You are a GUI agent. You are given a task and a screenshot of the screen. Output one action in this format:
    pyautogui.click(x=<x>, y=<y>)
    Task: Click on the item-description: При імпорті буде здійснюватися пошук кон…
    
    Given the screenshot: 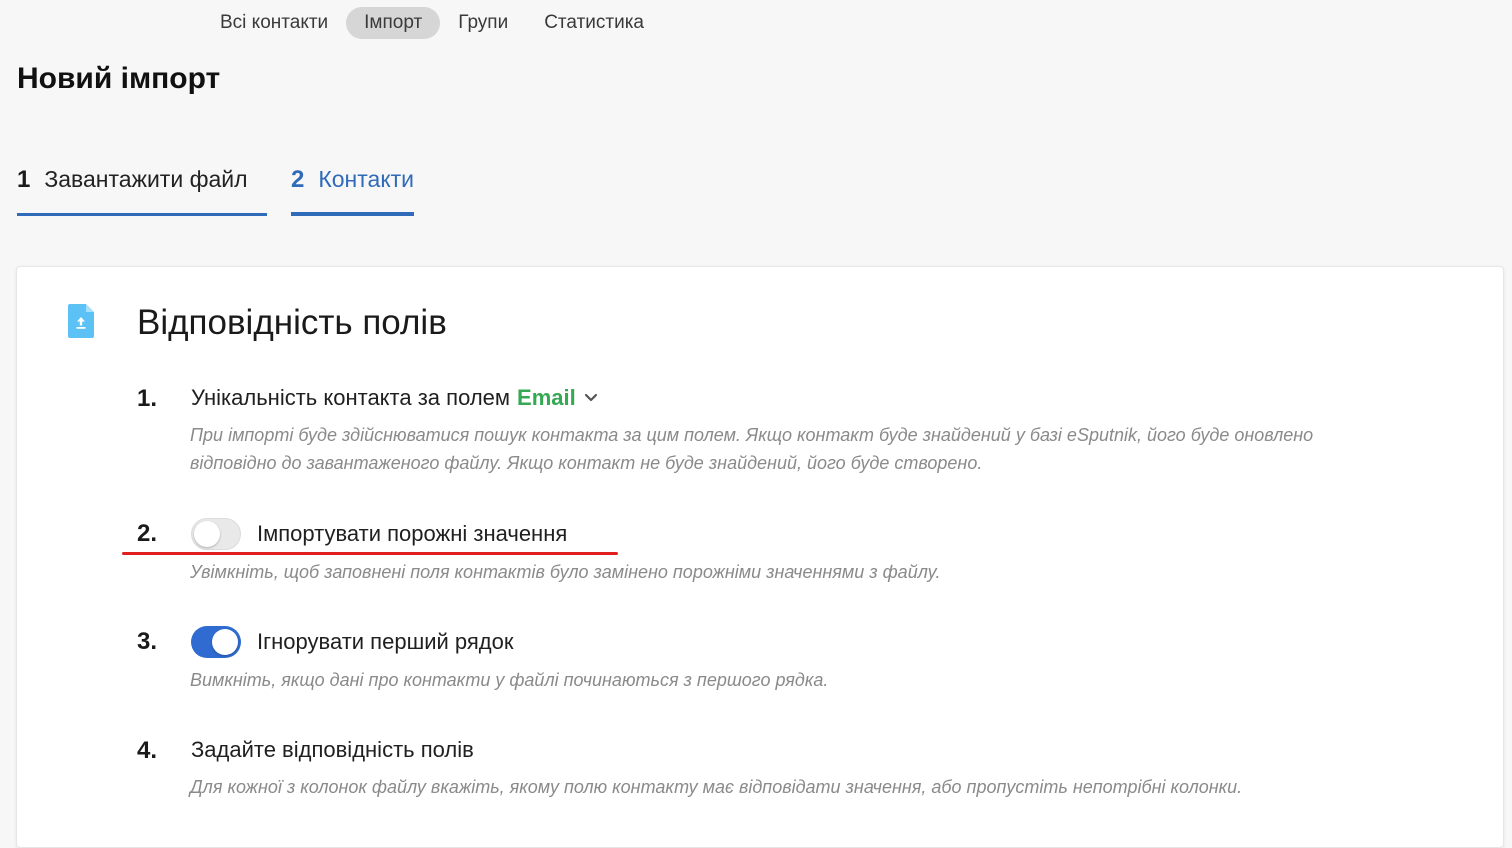 What is the action you would take?
    pyautogui.click(x=790, y=449)
    